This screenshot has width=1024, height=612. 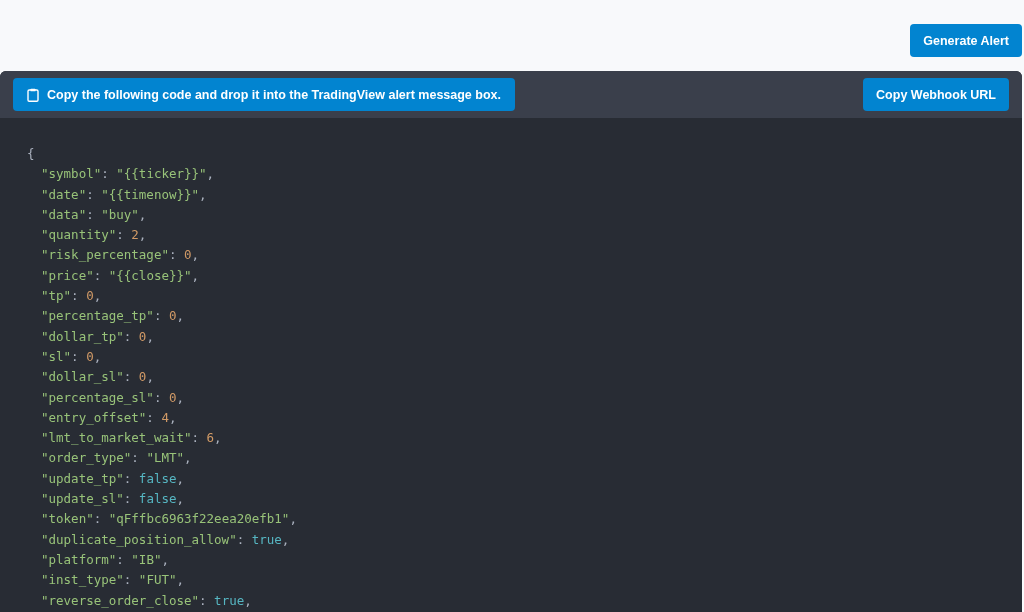 What do you see at coordinates (966, 40) in the screenshot?
I see `generate-alert-button: Generate Alert` at bounding box center [966, 40].